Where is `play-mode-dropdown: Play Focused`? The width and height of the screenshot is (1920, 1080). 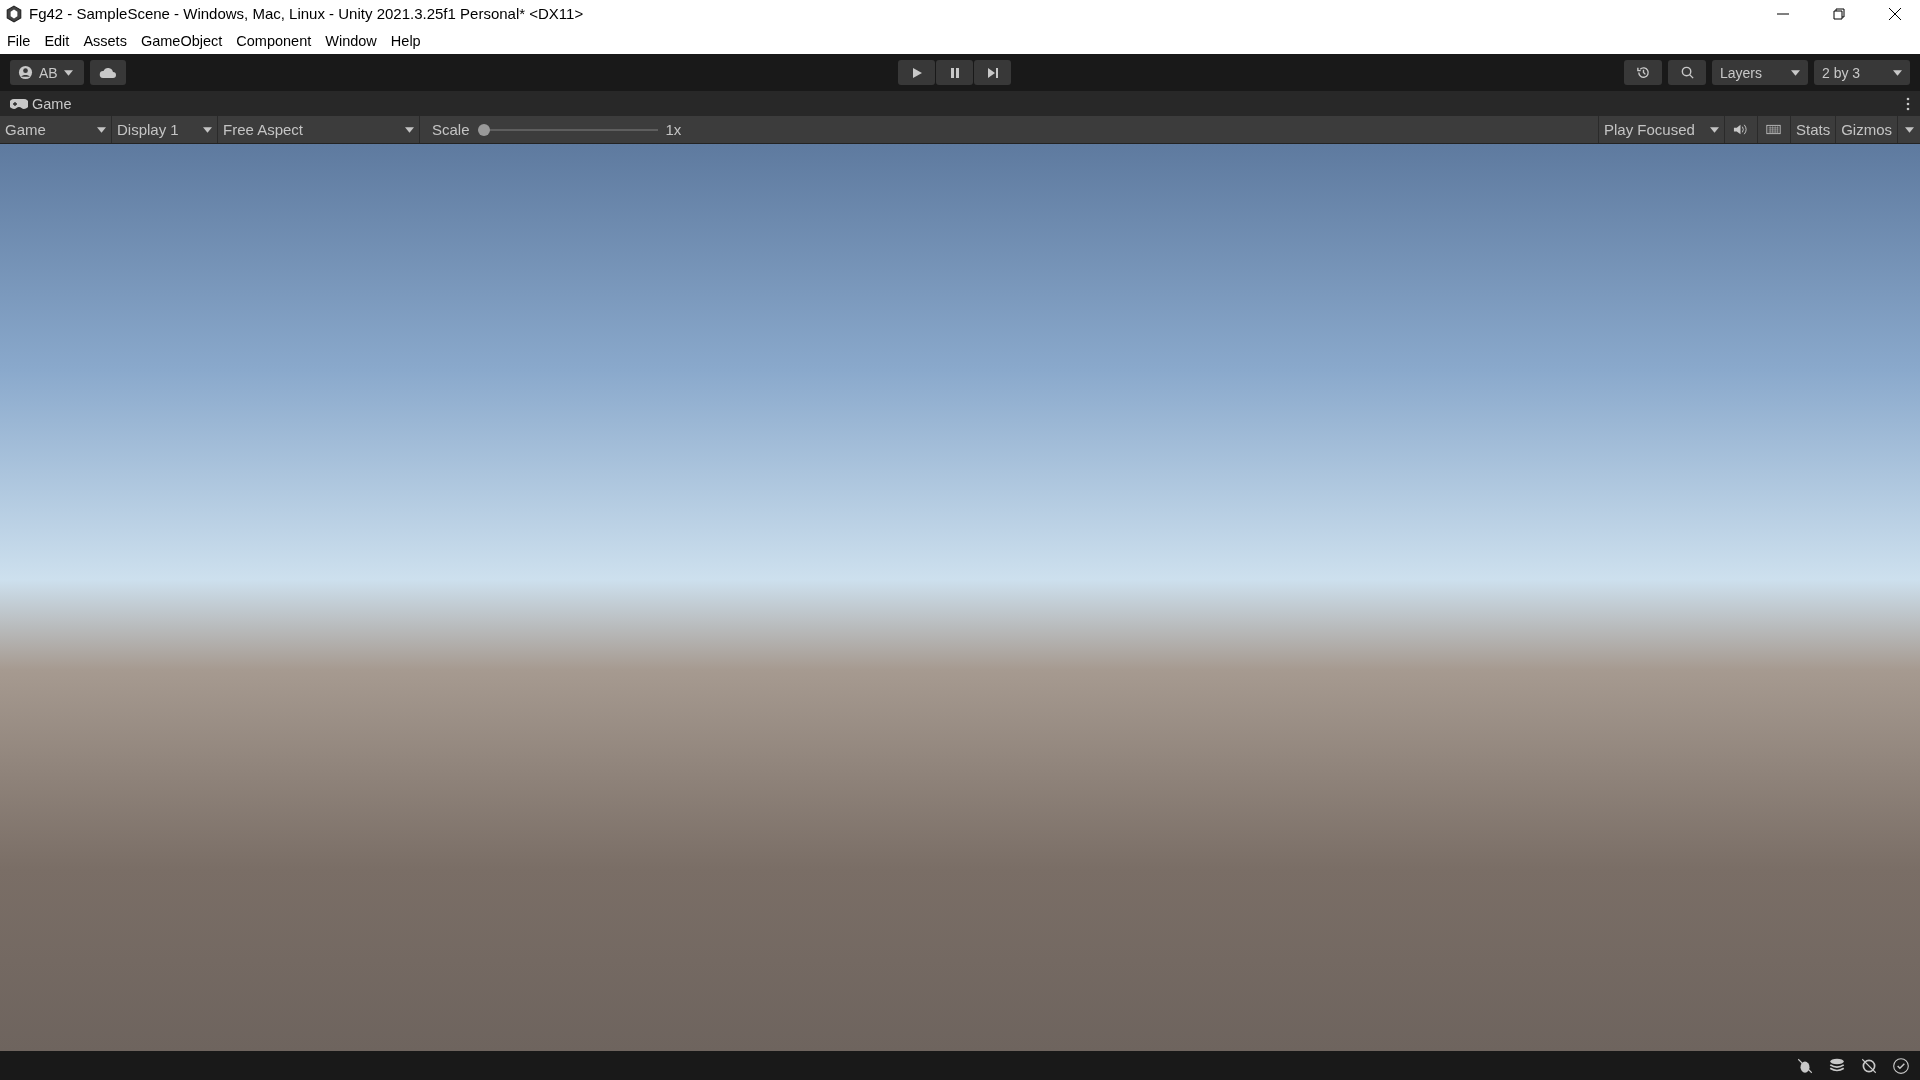
play-mode-dropdown: Play Focused is located at coordinates (1661, 129).